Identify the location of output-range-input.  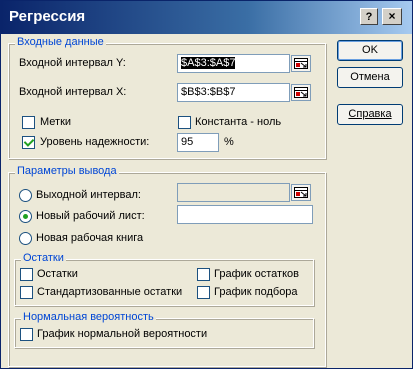
(233, 192).